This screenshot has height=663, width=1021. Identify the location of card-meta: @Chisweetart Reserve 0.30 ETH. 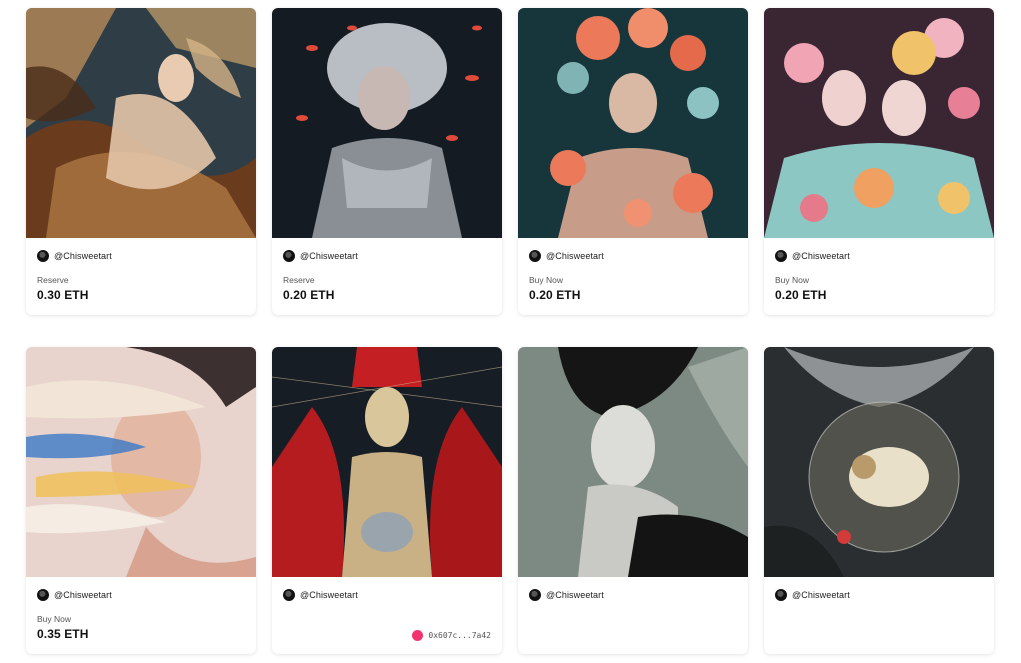
(141, 276).